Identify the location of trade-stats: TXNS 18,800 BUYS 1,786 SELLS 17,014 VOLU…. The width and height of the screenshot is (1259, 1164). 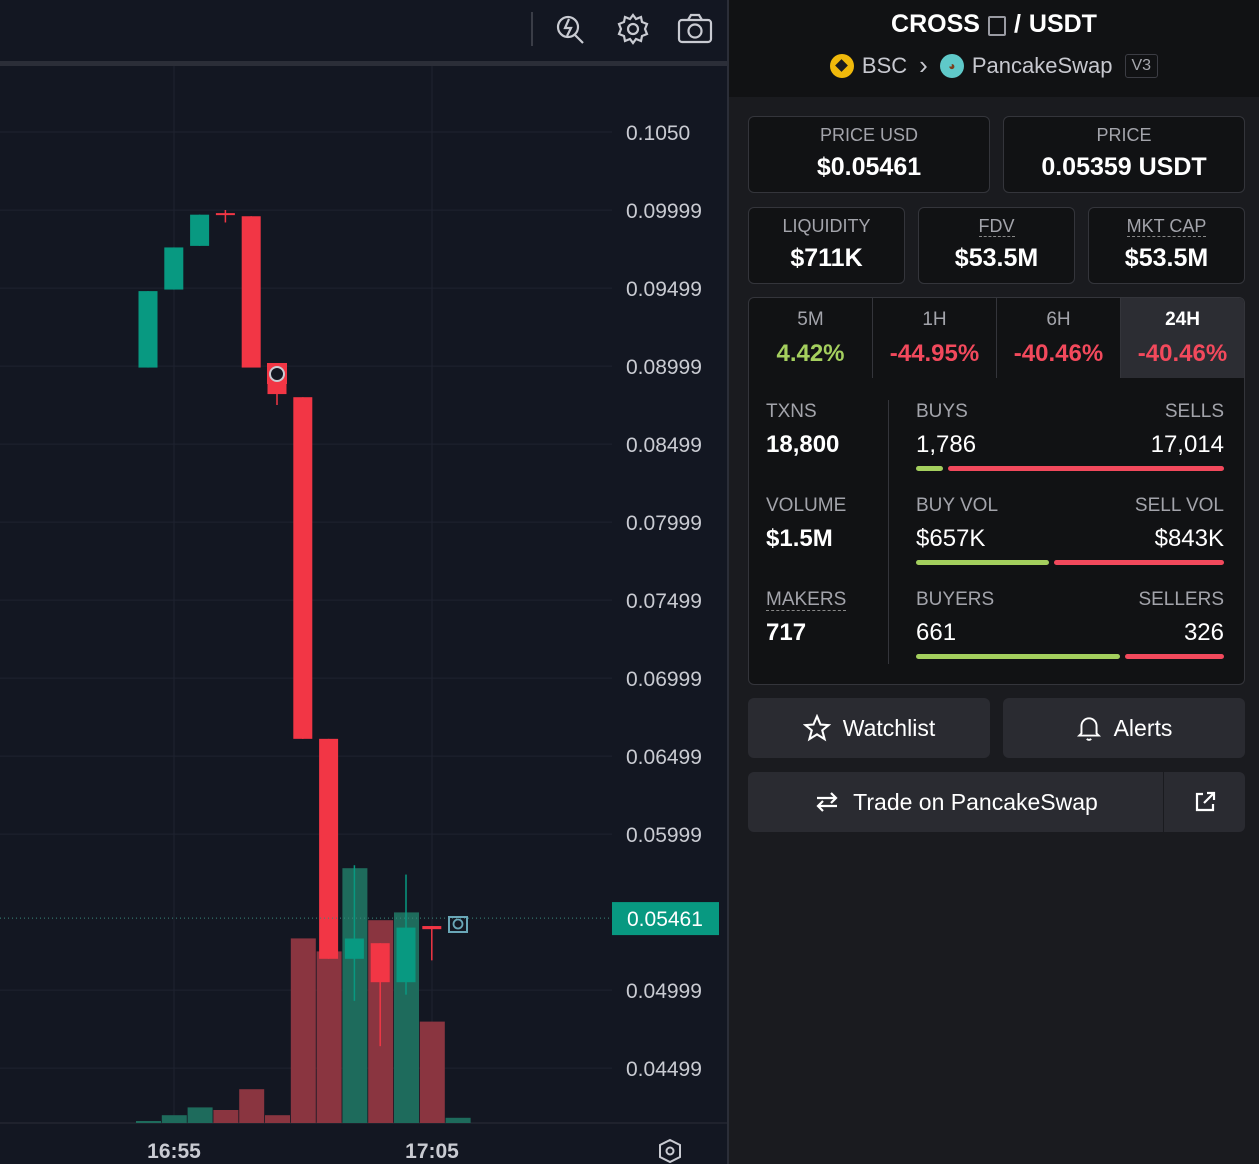
(996, 531).